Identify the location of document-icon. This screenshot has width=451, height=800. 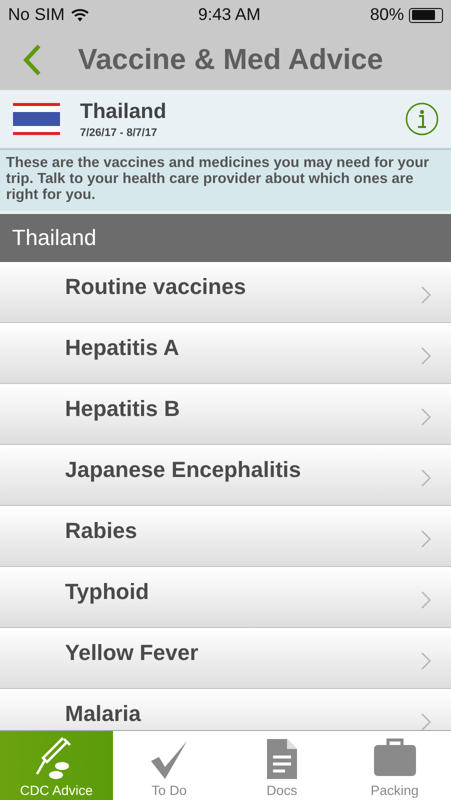
(281, 759).